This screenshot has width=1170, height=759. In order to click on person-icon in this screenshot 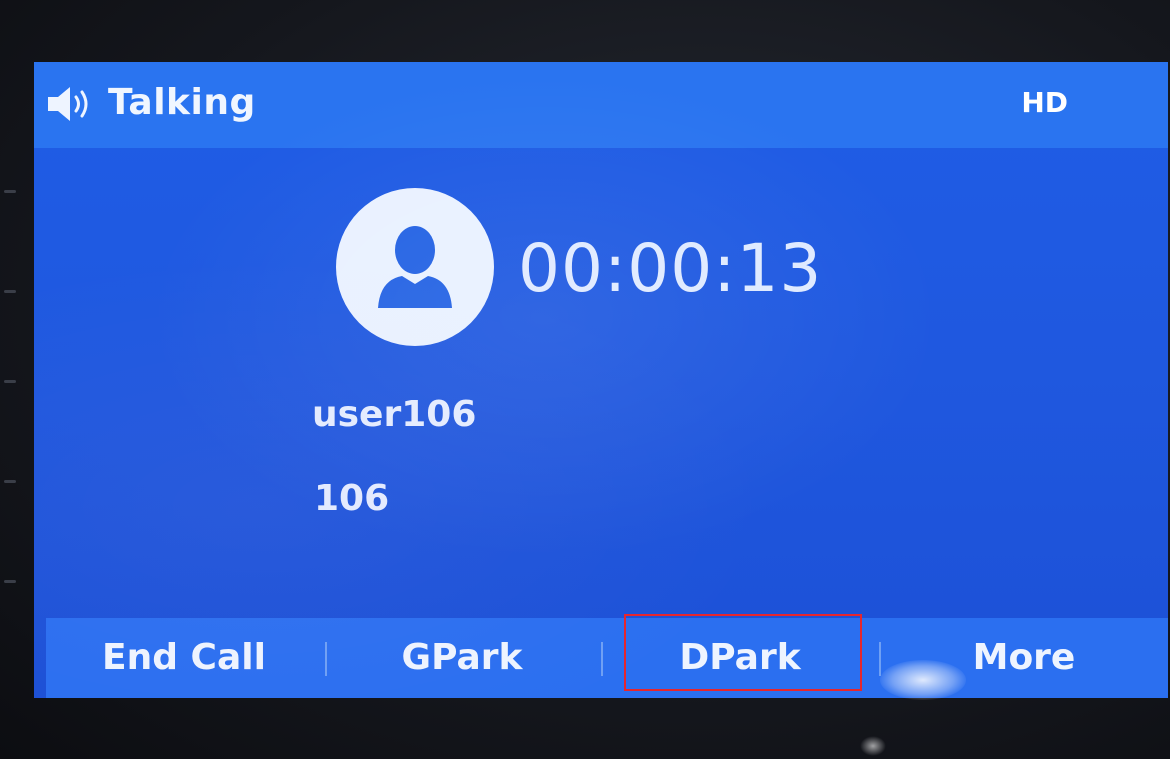, I will do `click(415, 267)`.